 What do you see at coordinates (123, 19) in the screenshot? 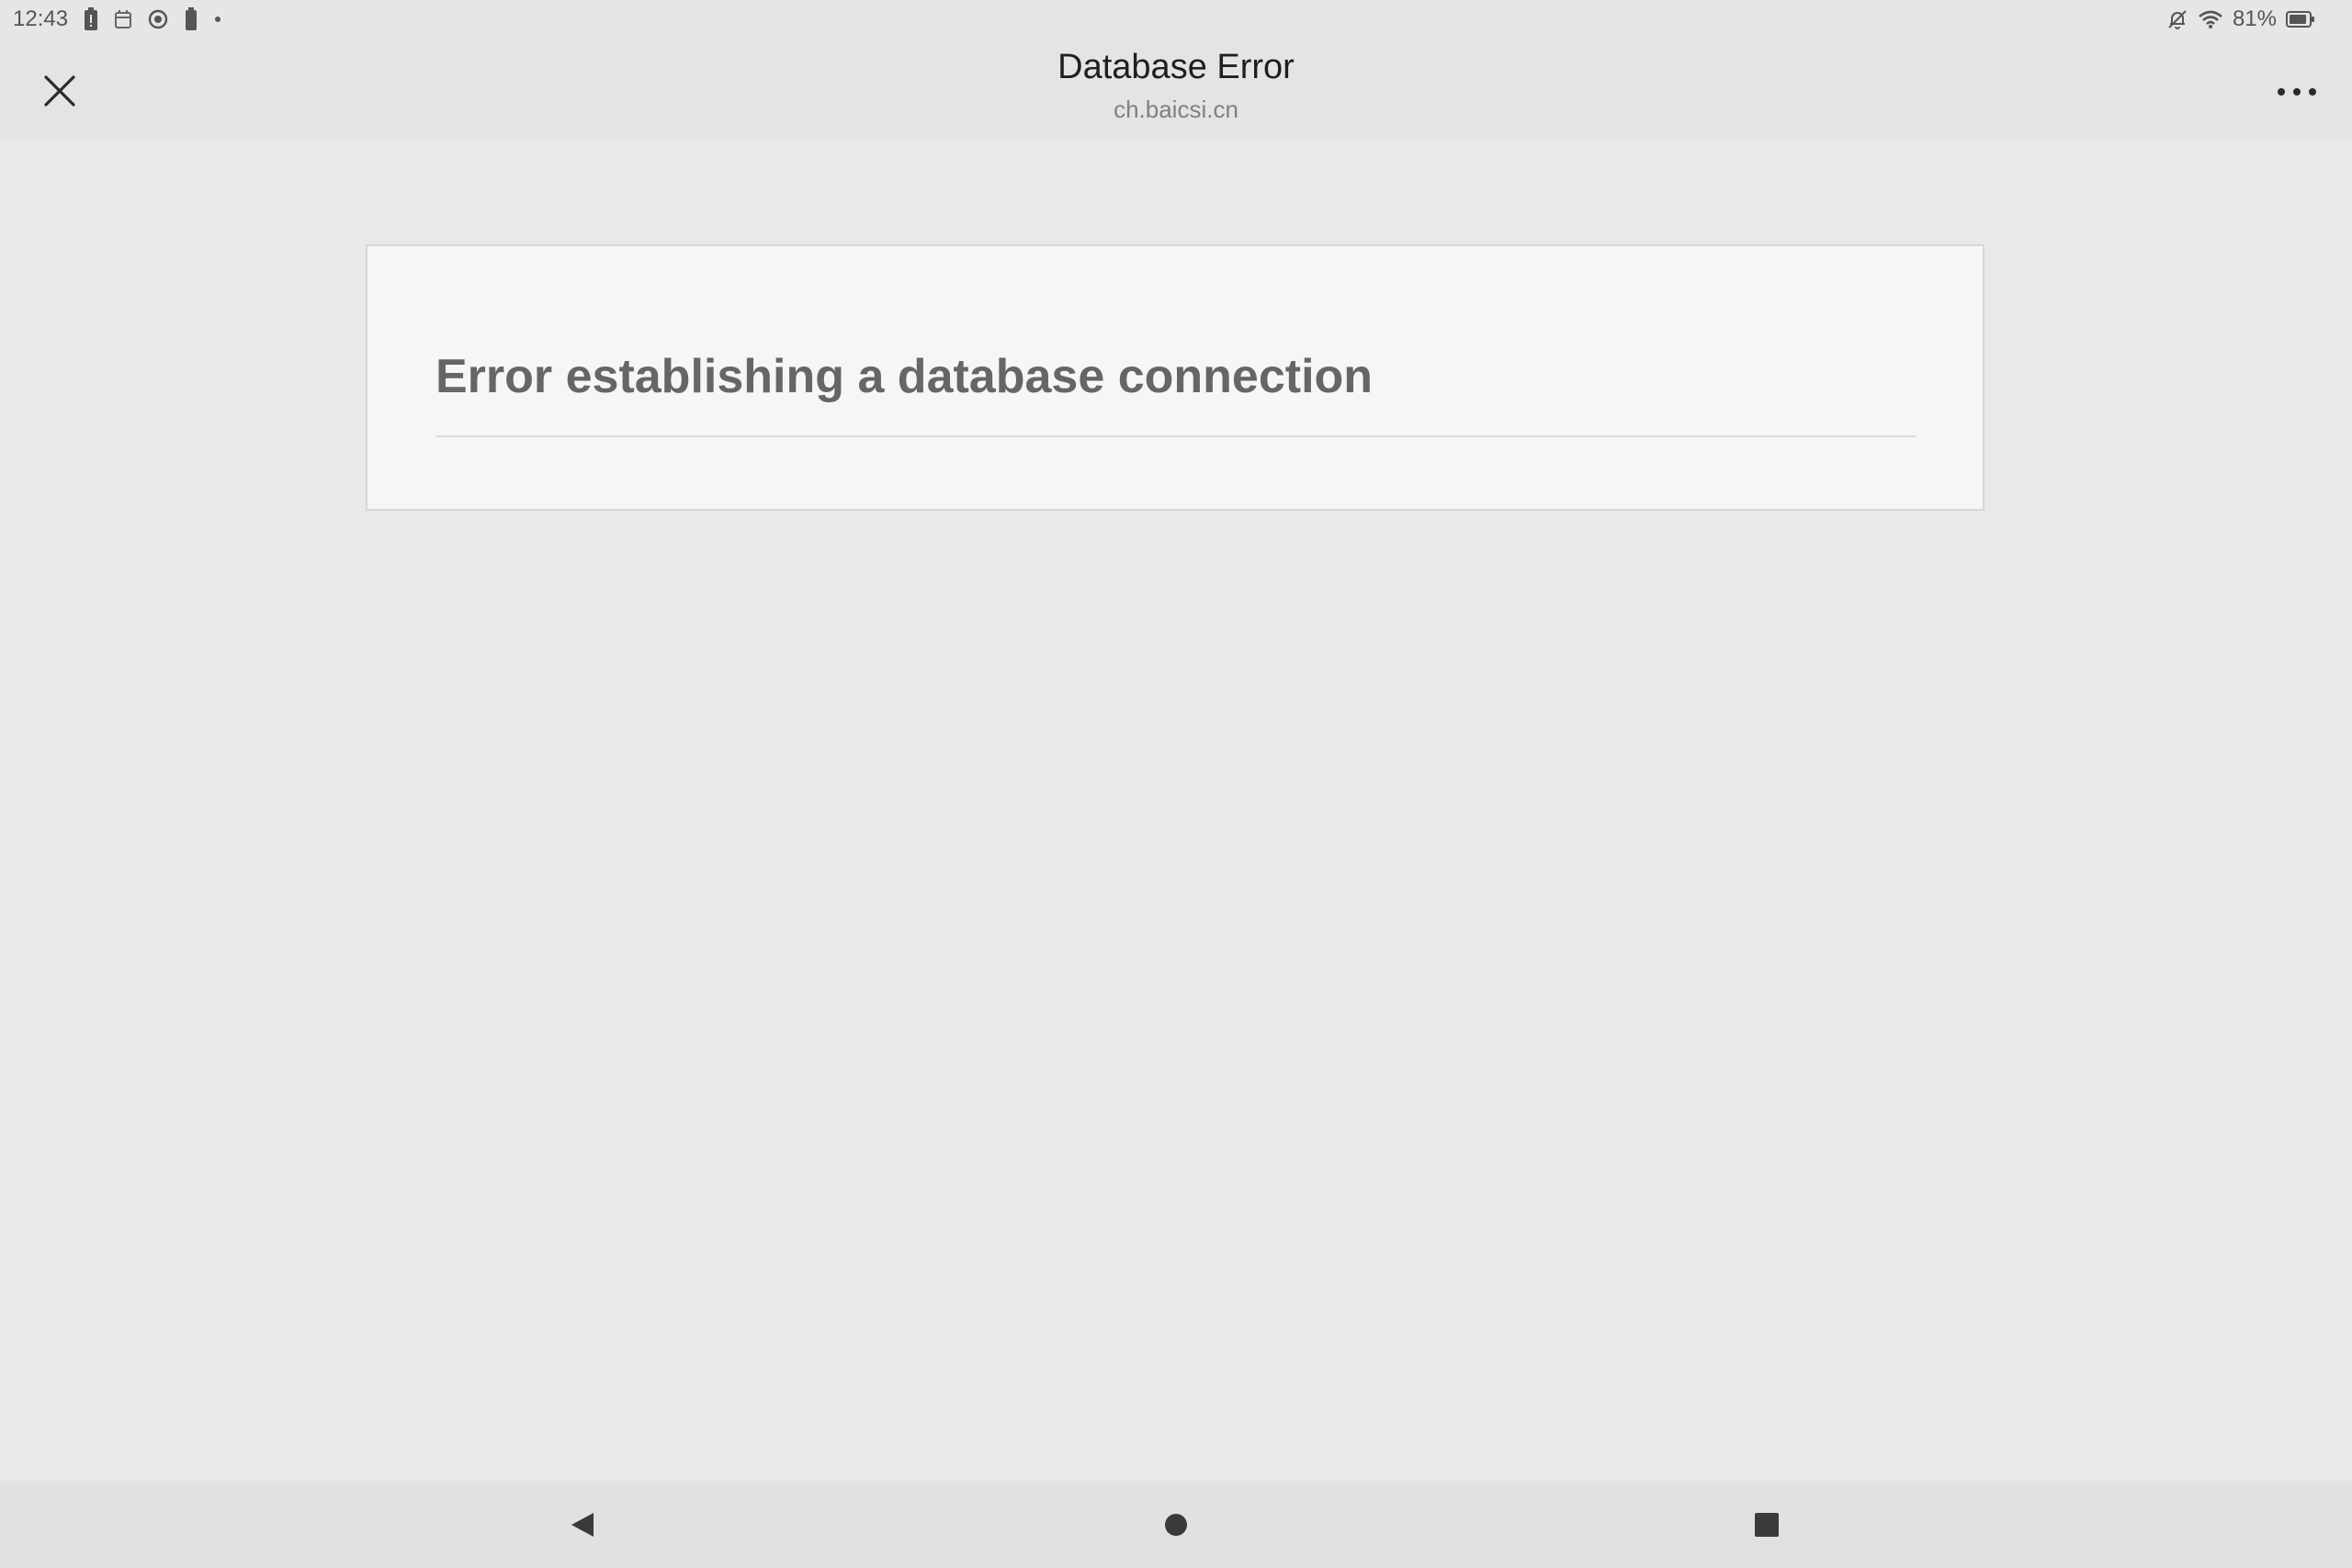
I see `calendar-icon` at bounding box center [123, 19].